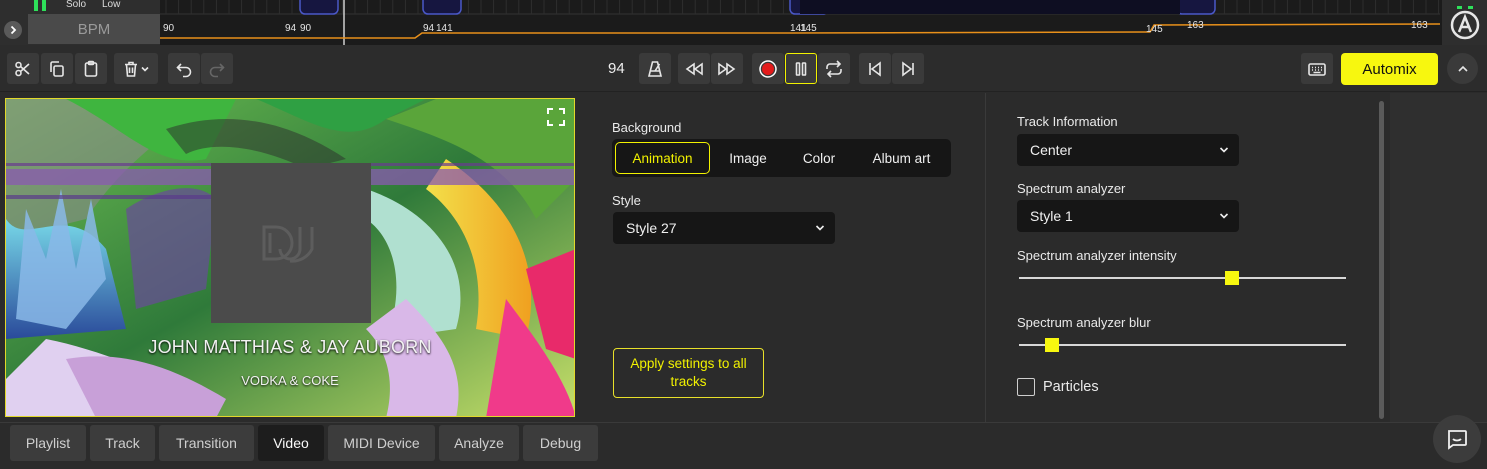 The height and width of the screenshot is (469, 1487). I want to click on particles-checkbox, so click(1026, 387).